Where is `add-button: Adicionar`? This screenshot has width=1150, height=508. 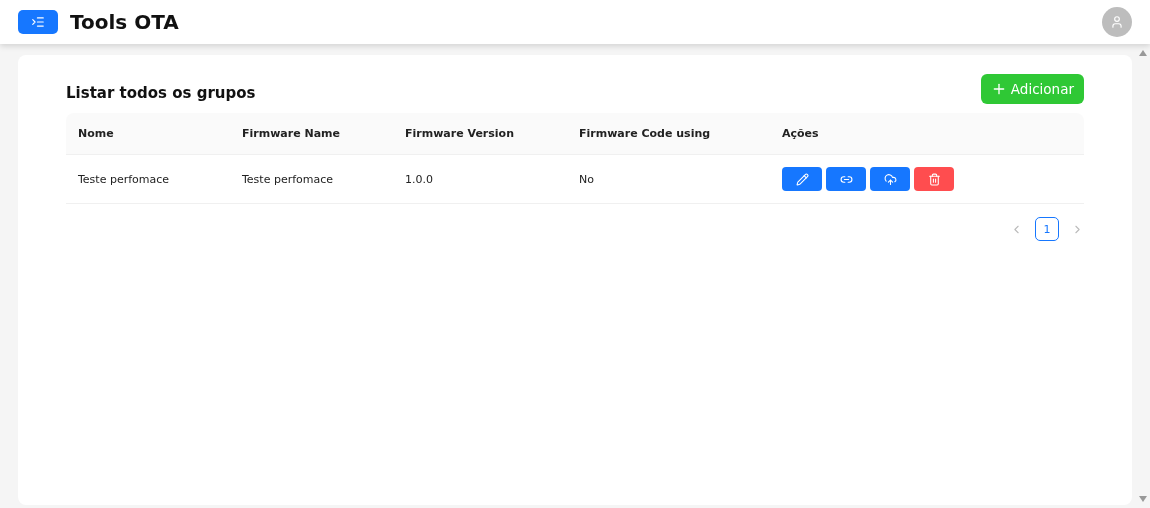 add-button: Adicionar is located at coordinates (1032, 89).